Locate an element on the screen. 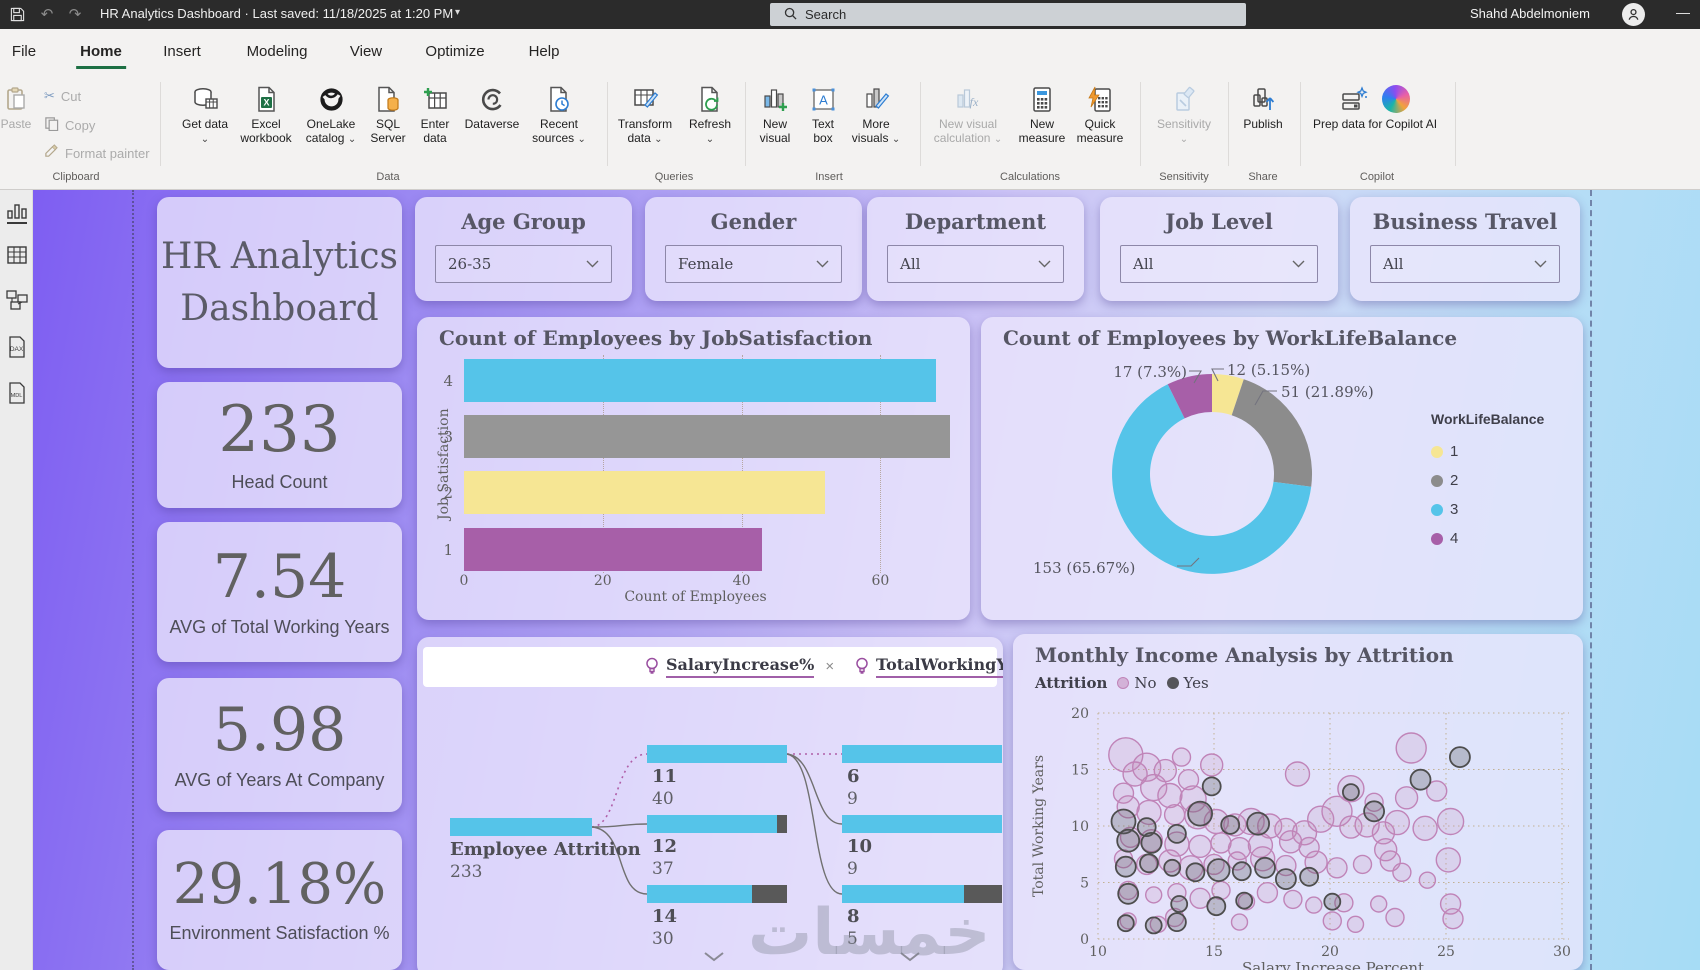  kpi-total-working-years: 7.54 AVG of Total Working Years is located at coordinates (279, 592).